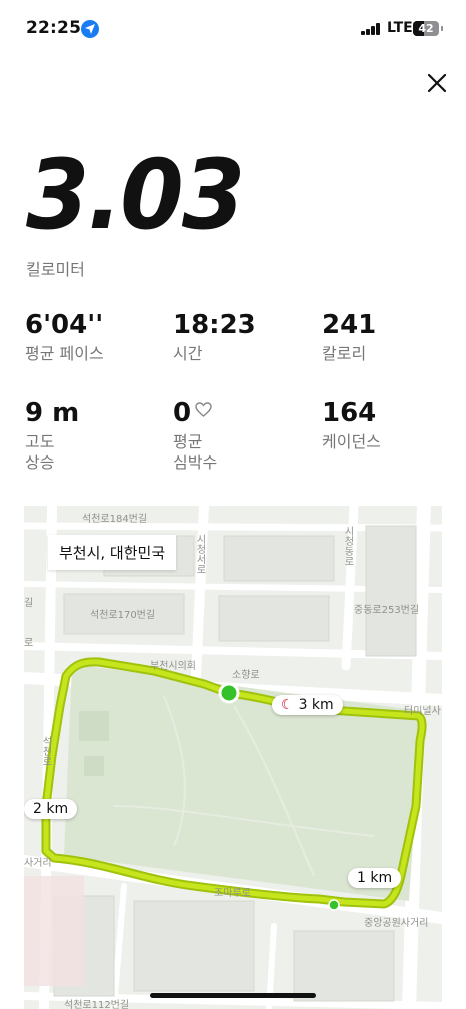 The image size is (466, 1009). I want to click on time-value: 18:23, so click(214, 325).